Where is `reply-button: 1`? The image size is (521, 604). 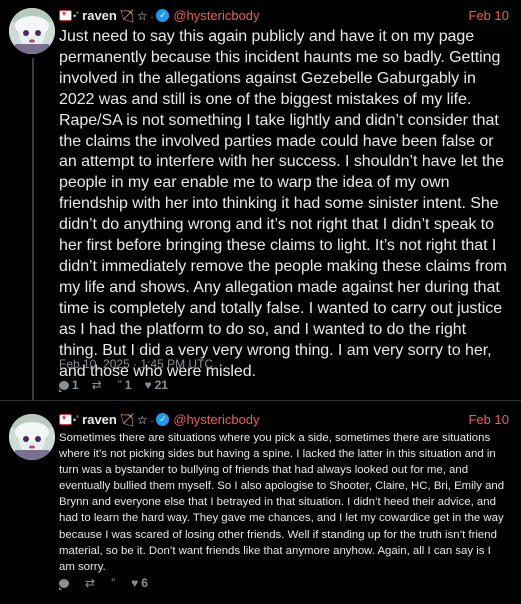
reply-button: 1 is located at coordinates (69, 385).